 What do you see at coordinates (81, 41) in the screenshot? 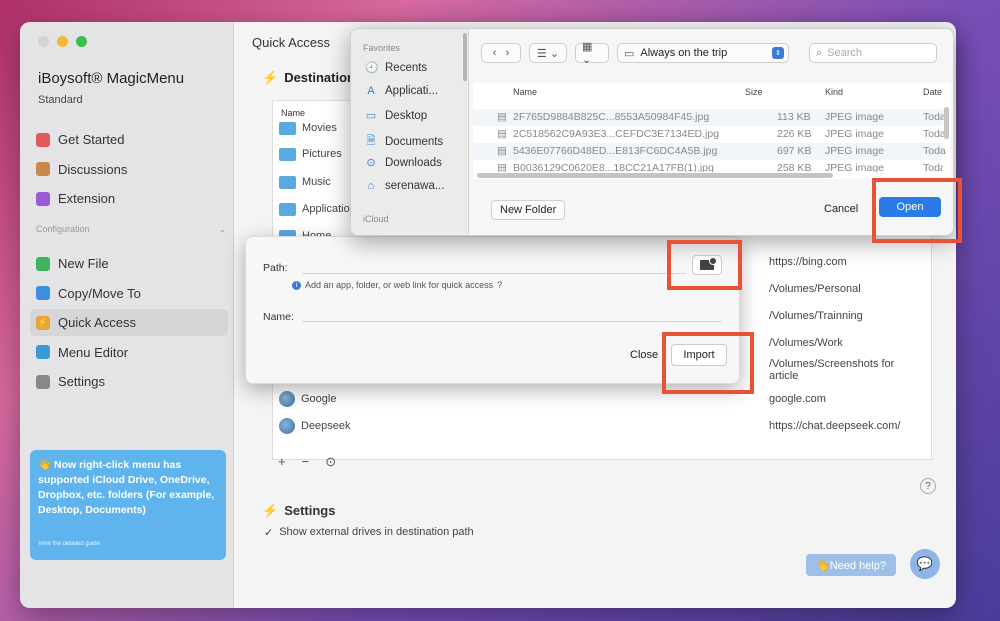
I see `zoom-window-button` at bounding box center [81, 41].